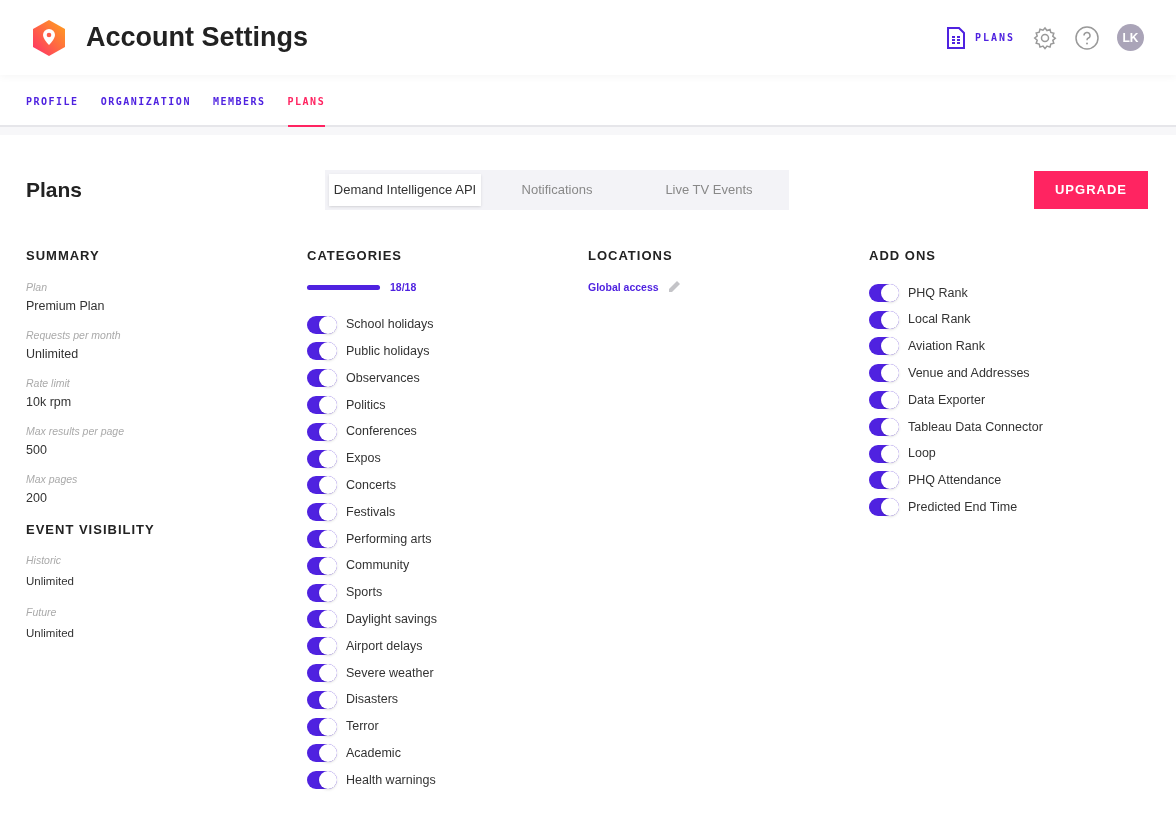 Image resolution: width=1176 pixels, height=831 pixels. I want to click on toggle-label: School holidays, so click(390, 325).